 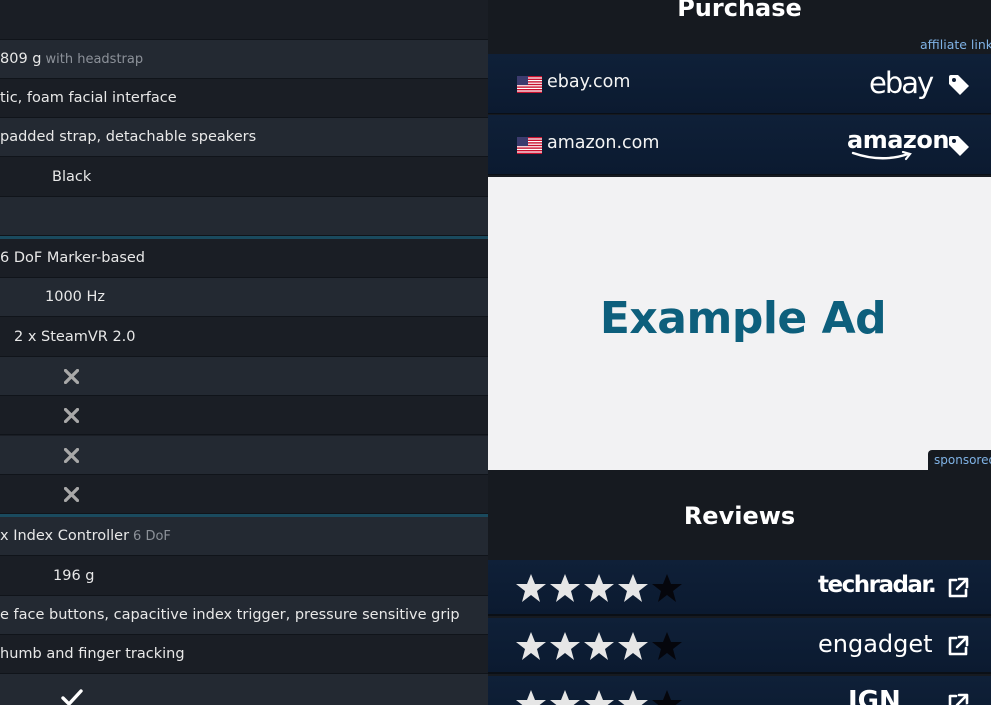 What do you see at coordinates (73, 258) in the screenshot?
I see `tracking-value: 6 DoF Marker-based` at bounding box center [73, 258].